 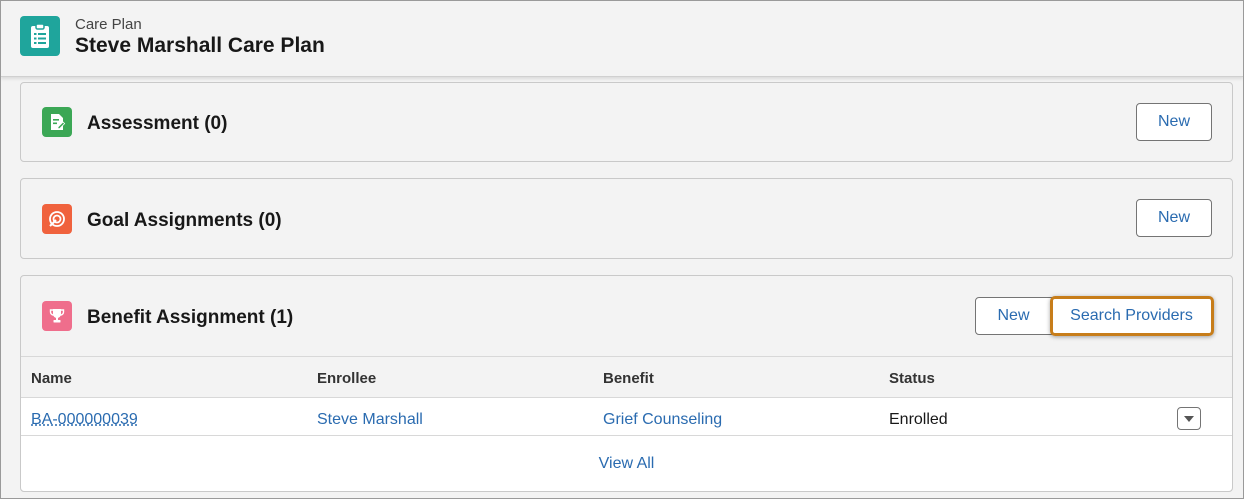 I want to click on benefit-new-button: New, so click(x=1013, y=316).